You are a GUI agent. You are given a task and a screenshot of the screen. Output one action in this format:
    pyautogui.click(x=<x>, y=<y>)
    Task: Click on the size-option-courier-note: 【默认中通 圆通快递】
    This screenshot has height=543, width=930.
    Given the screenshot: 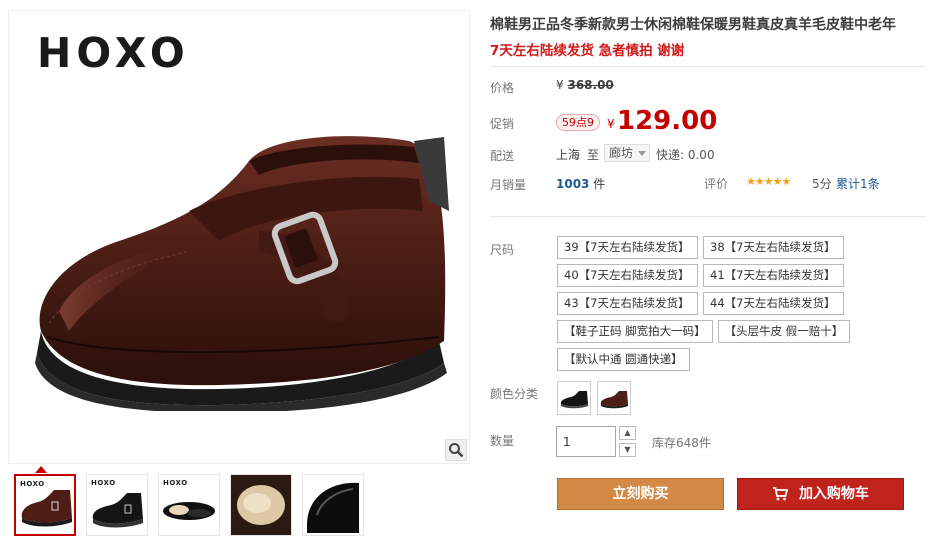 What is the action you would take?
    pyautogui.click(x=623, y=359)
    